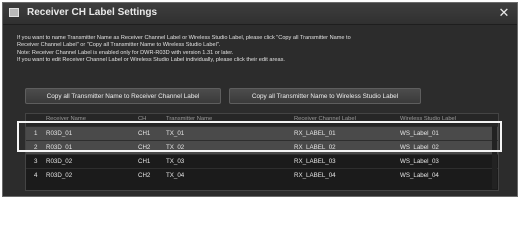 This screenshot has width=523, height=240. Describe the element at coordinates (175, 133) in the screenshot. I see `transmitter-name-cell: TX_01` at that location.